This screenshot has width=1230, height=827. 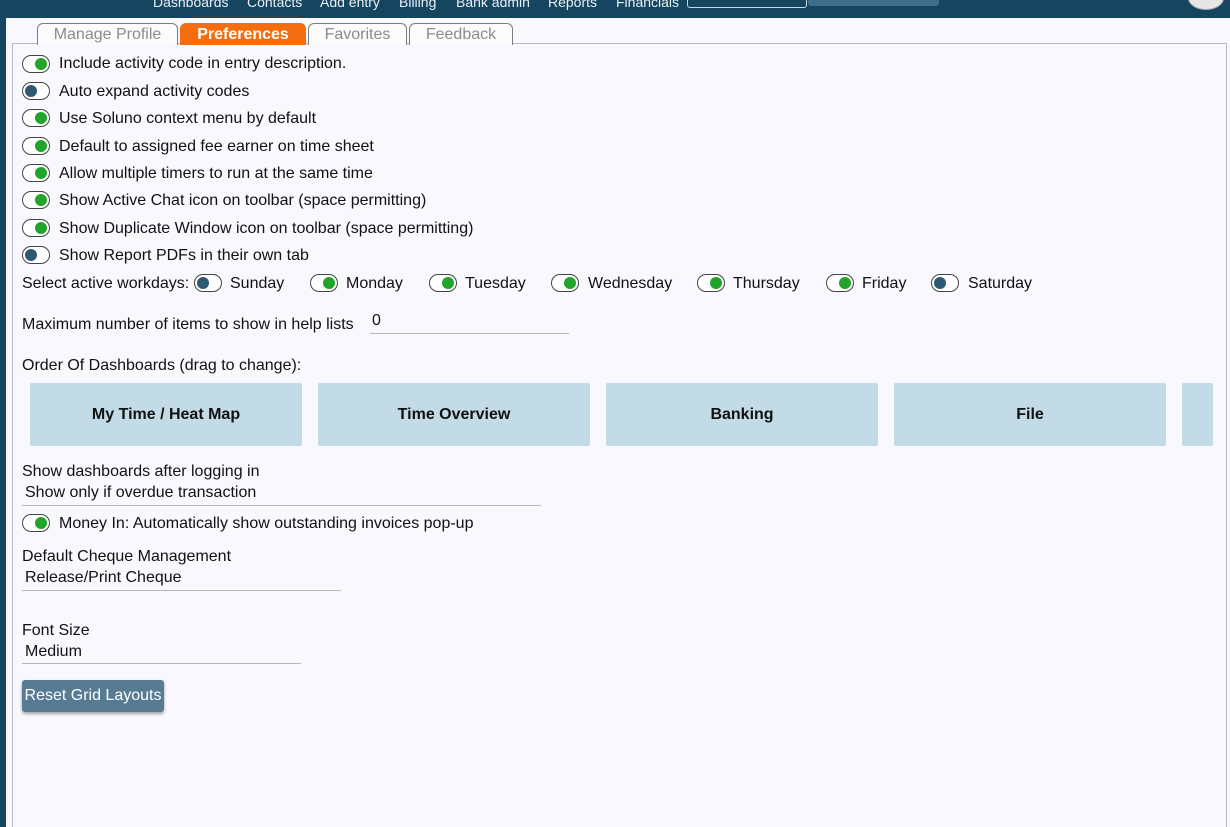 What do you see at coordinates (747, 4) in the screenshot?
I see `search-input` at bounding box center [747, 4].